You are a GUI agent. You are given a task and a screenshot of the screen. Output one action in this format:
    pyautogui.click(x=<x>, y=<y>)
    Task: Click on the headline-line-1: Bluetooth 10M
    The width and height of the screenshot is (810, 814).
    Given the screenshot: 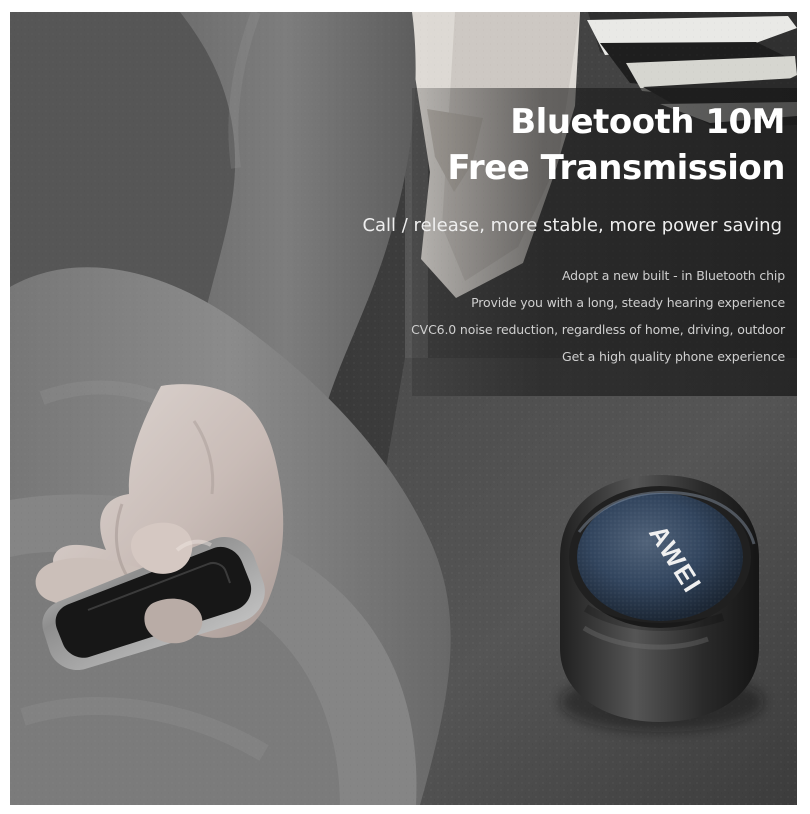 What is the action you would take?
    pyautogui.click(x=647, y=122)
    